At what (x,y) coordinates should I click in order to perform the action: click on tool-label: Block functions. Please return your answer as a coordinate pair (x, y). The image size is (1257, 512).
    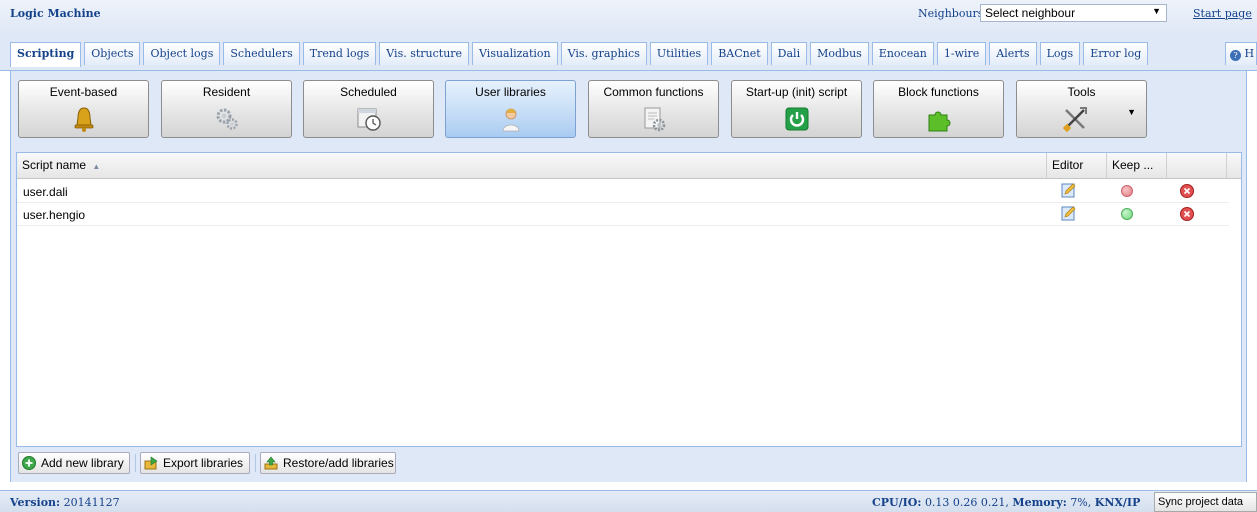
    Looking at the image, I should click on (938, 92).